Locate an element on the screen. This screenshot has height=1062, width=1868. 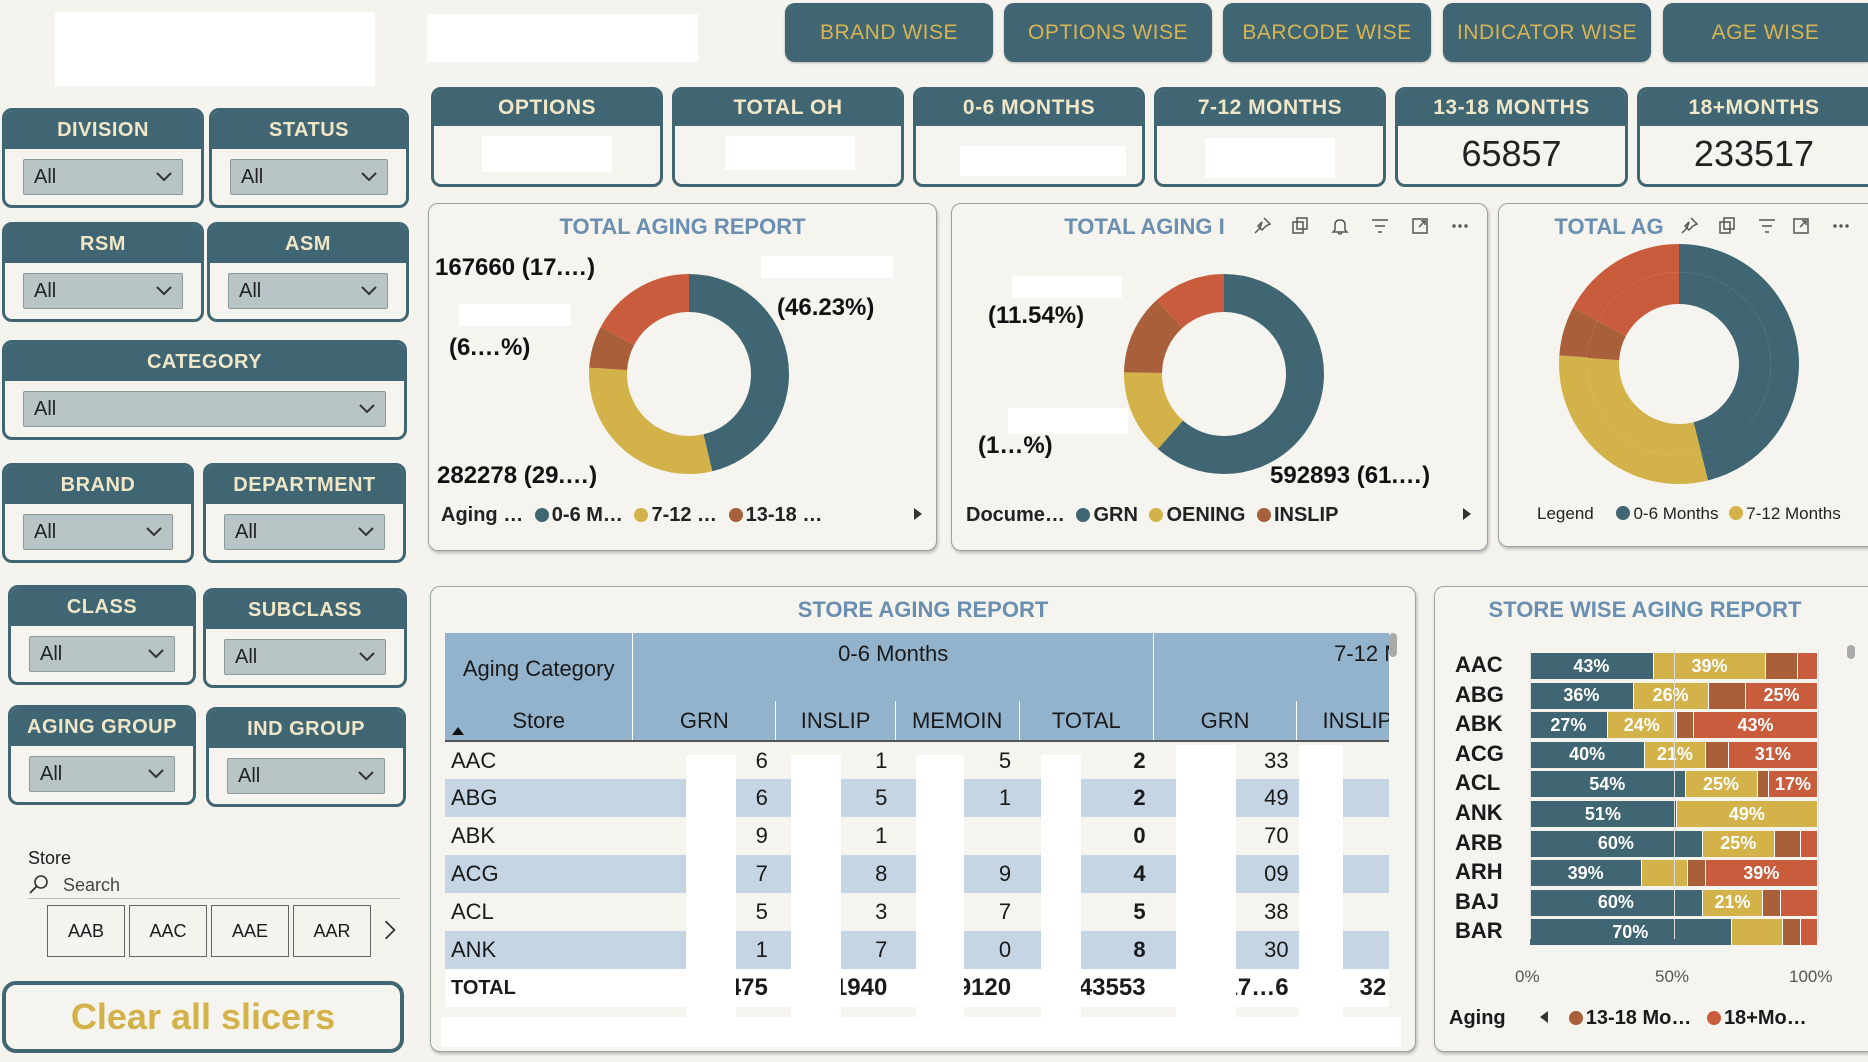
class-dropdown: All is located at coordinates (102, 654).